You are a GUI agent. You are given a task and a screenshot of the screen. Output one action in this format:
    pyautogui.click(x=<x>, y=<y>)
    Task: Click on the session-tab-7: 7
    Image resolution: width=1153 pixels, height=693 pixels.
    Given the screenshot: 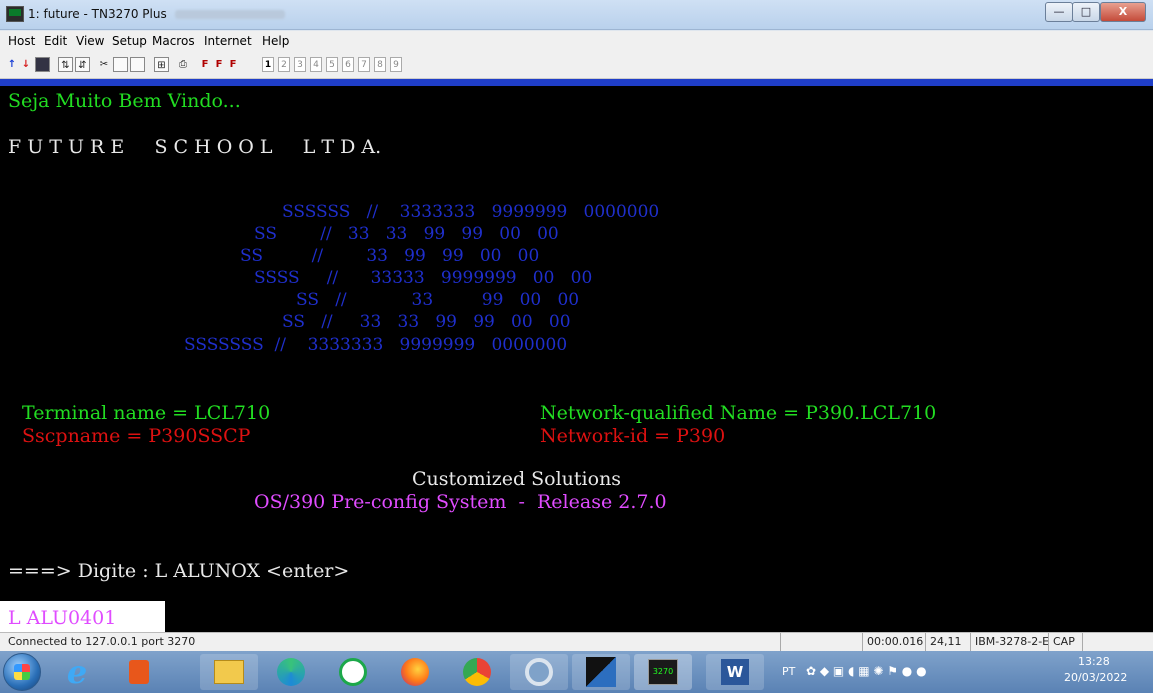 What is the action you would take?
    pyautogui.click(x=364, y=64)
    